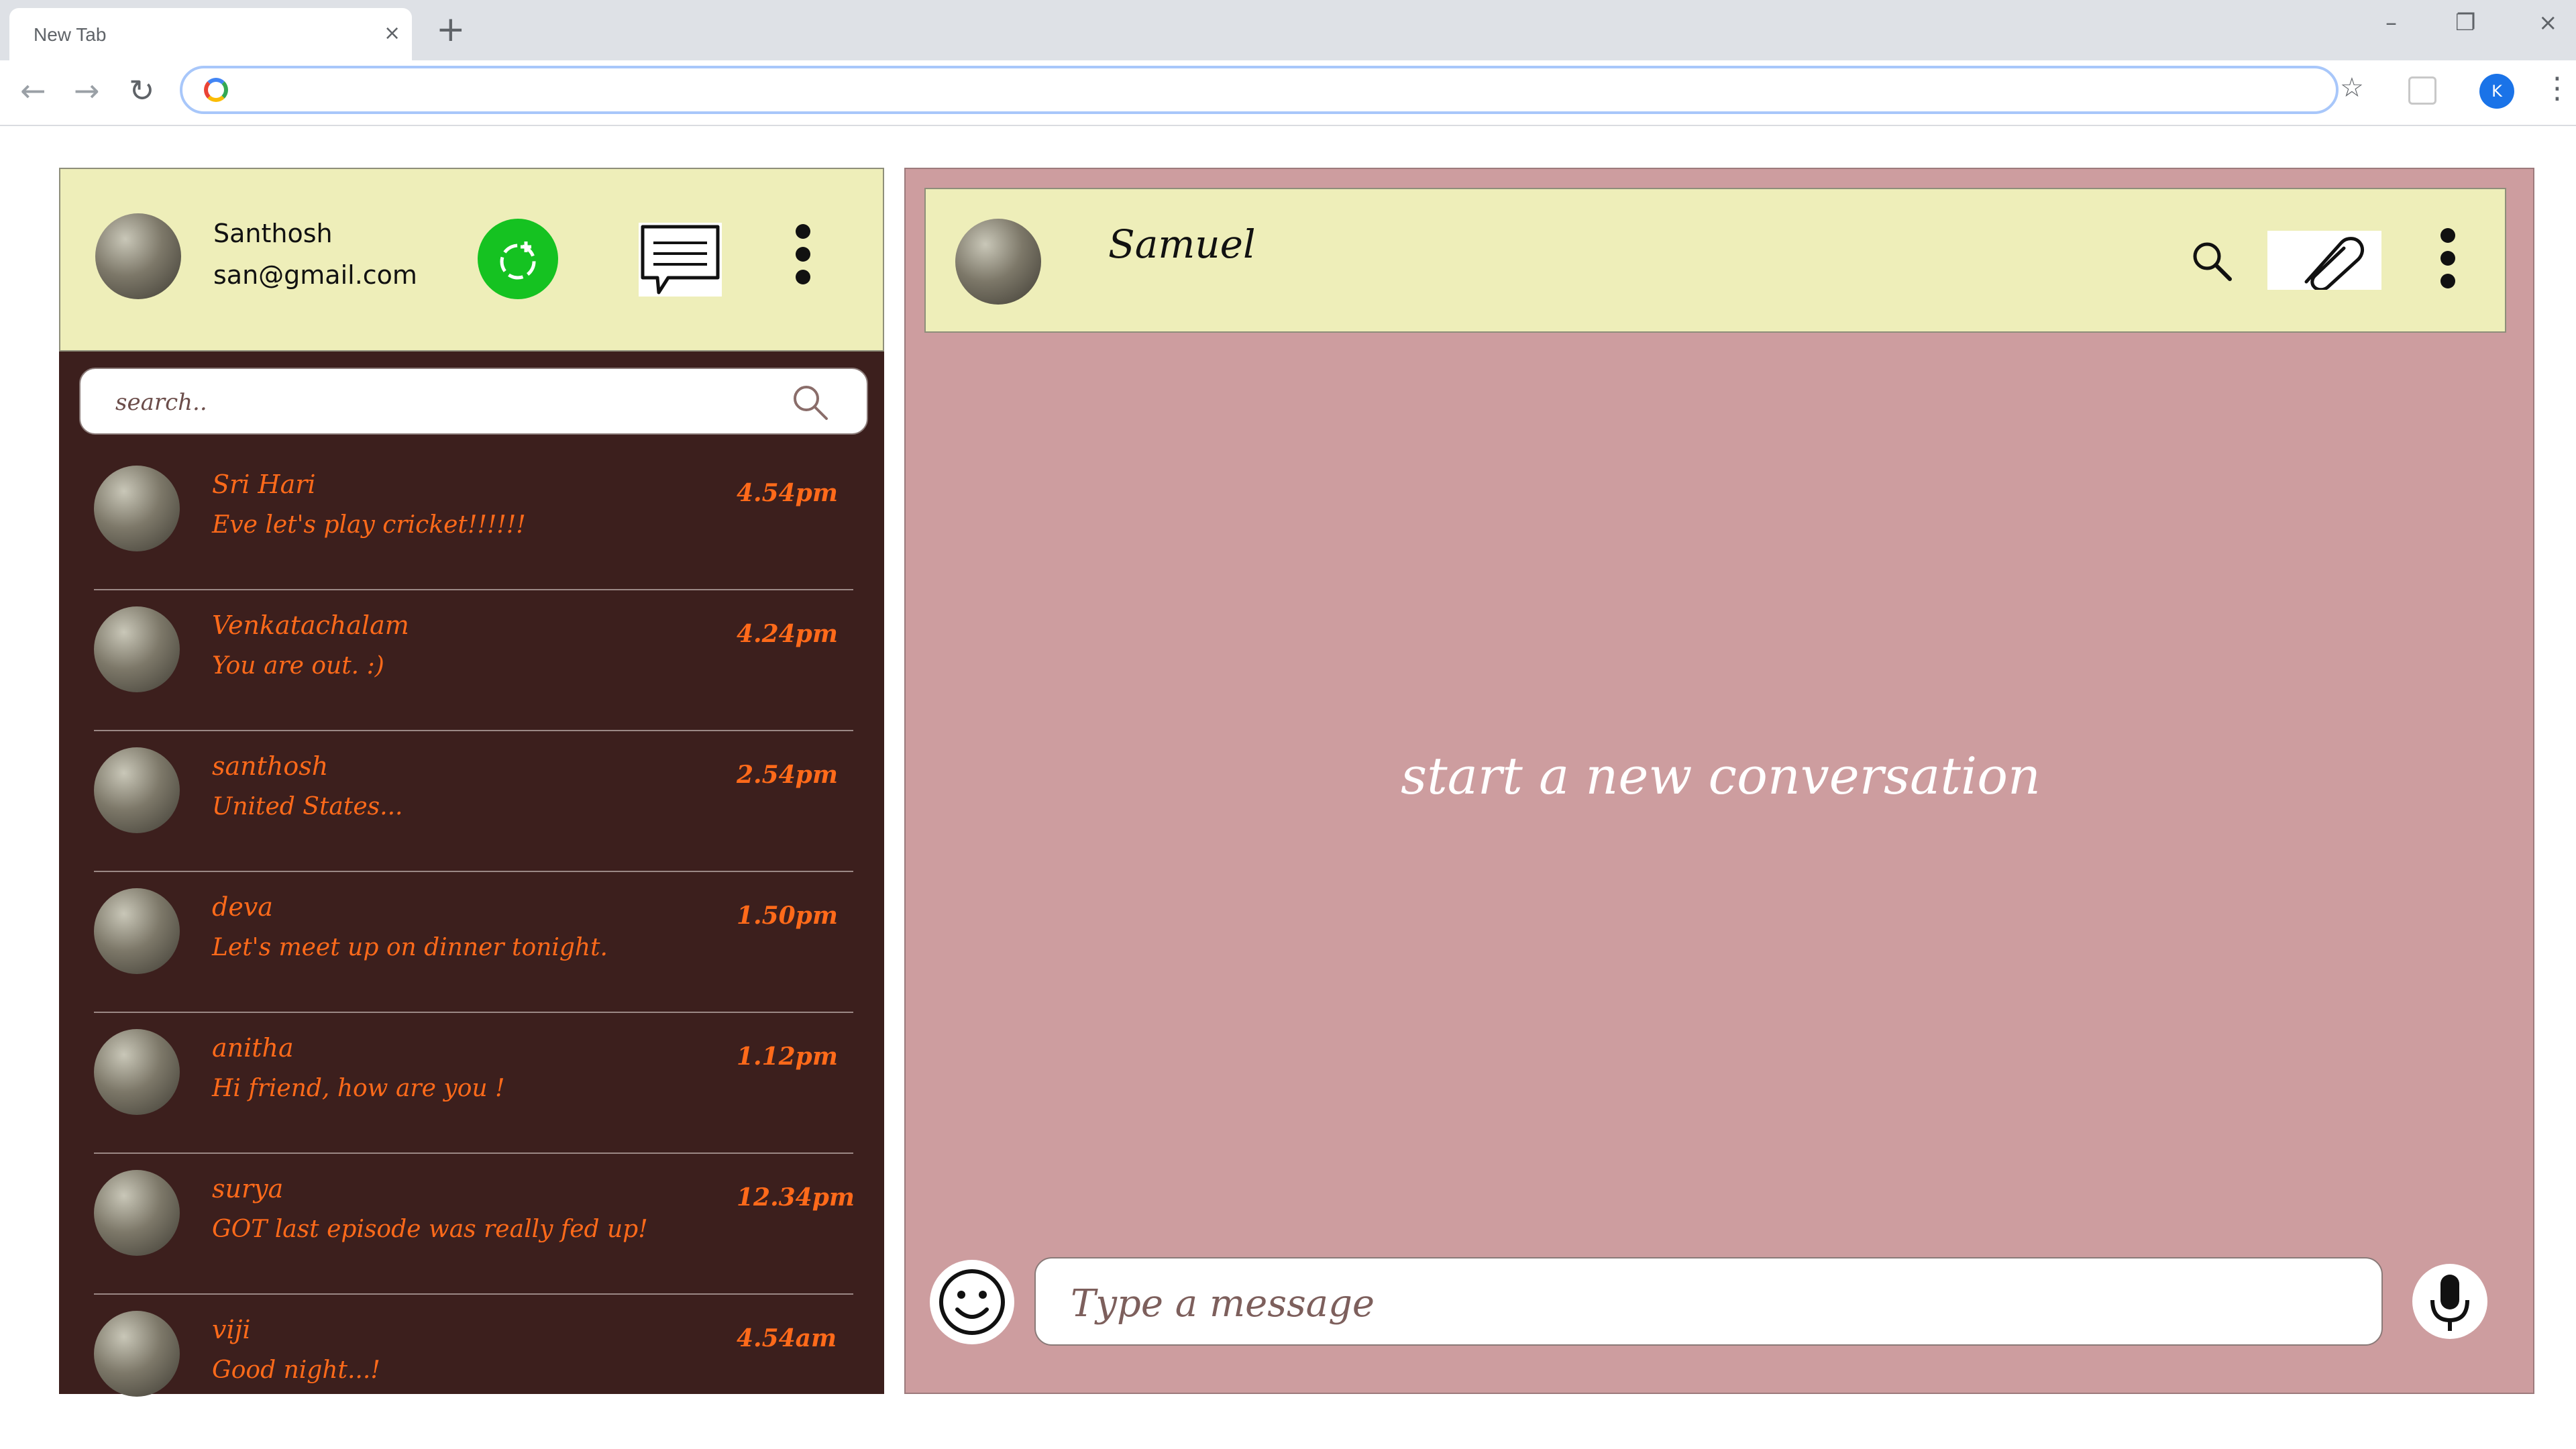  Describe the element at coordinates (787, 916) in the screenshot. I see `contact-time: 1.50pm` at that location.